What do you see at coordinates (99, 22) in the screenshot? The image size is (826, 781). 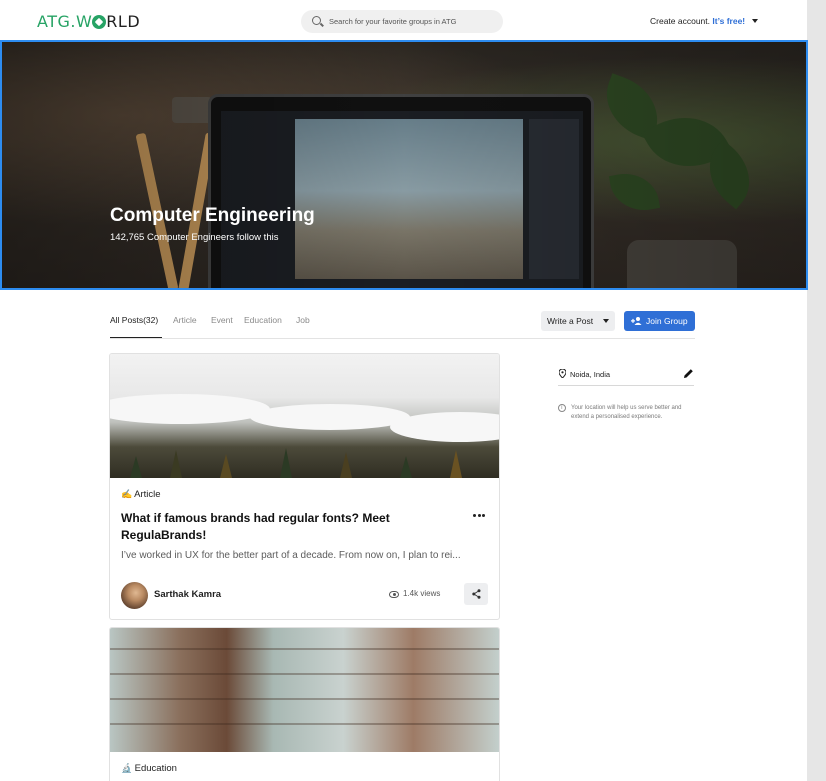 I see `globe-icon` at bounding box center [99, 22].